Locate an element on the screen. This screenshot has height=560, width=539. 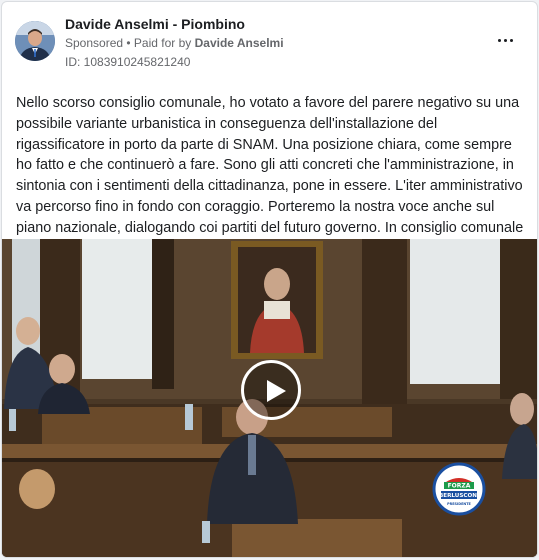
paid-for-prefix: • Paid for by is located at coordinates (159, 43).